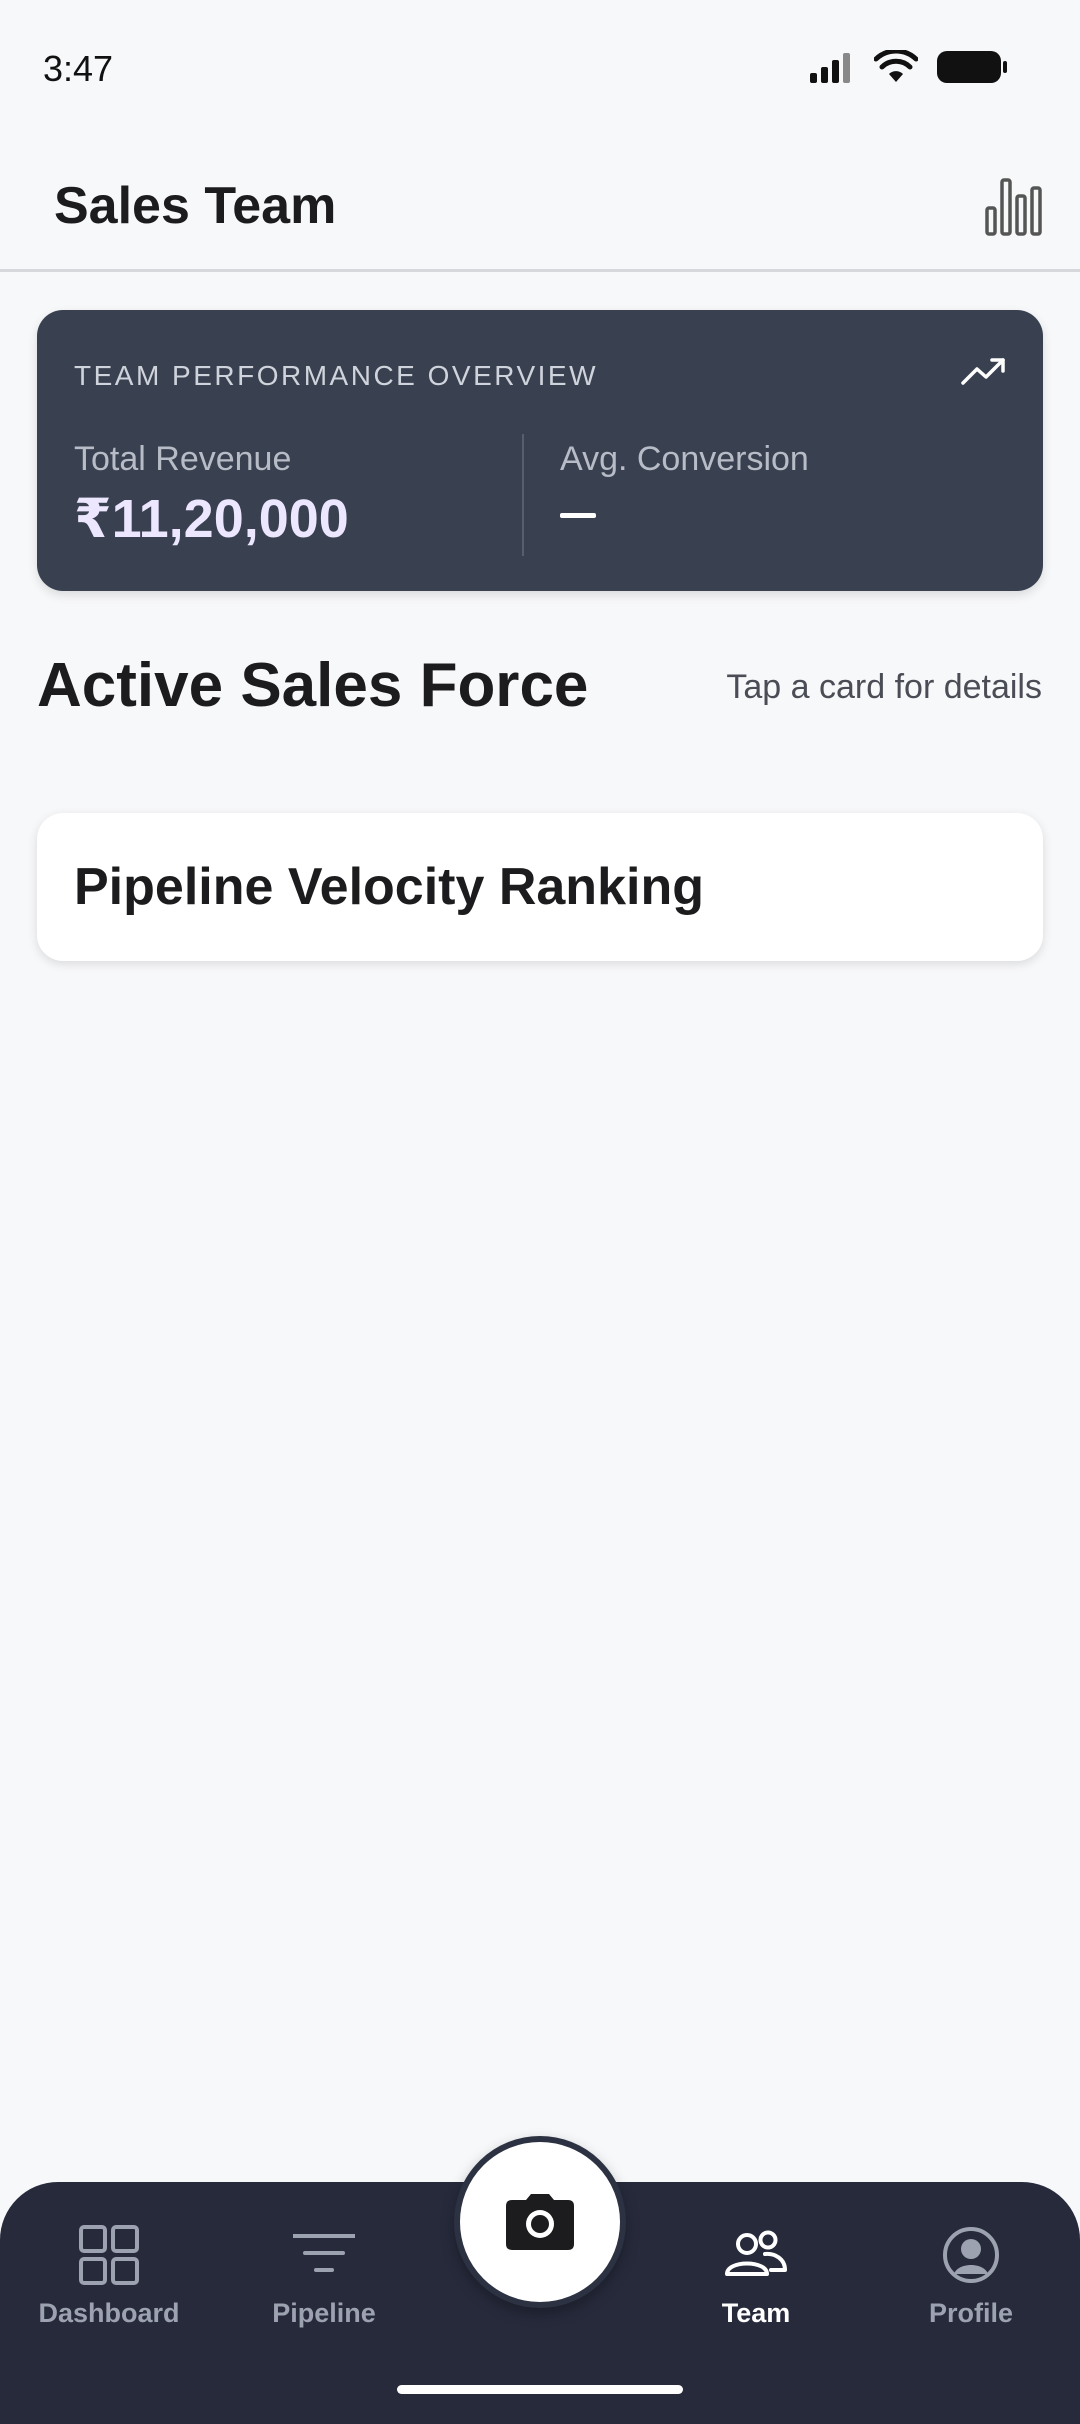 The height and width of the screenshot is (2424, 1080). What do you see at coordinates (756, 2313) in the screenshot?
I see `nav-label-team: Team` at bounding box center [756, 2313].